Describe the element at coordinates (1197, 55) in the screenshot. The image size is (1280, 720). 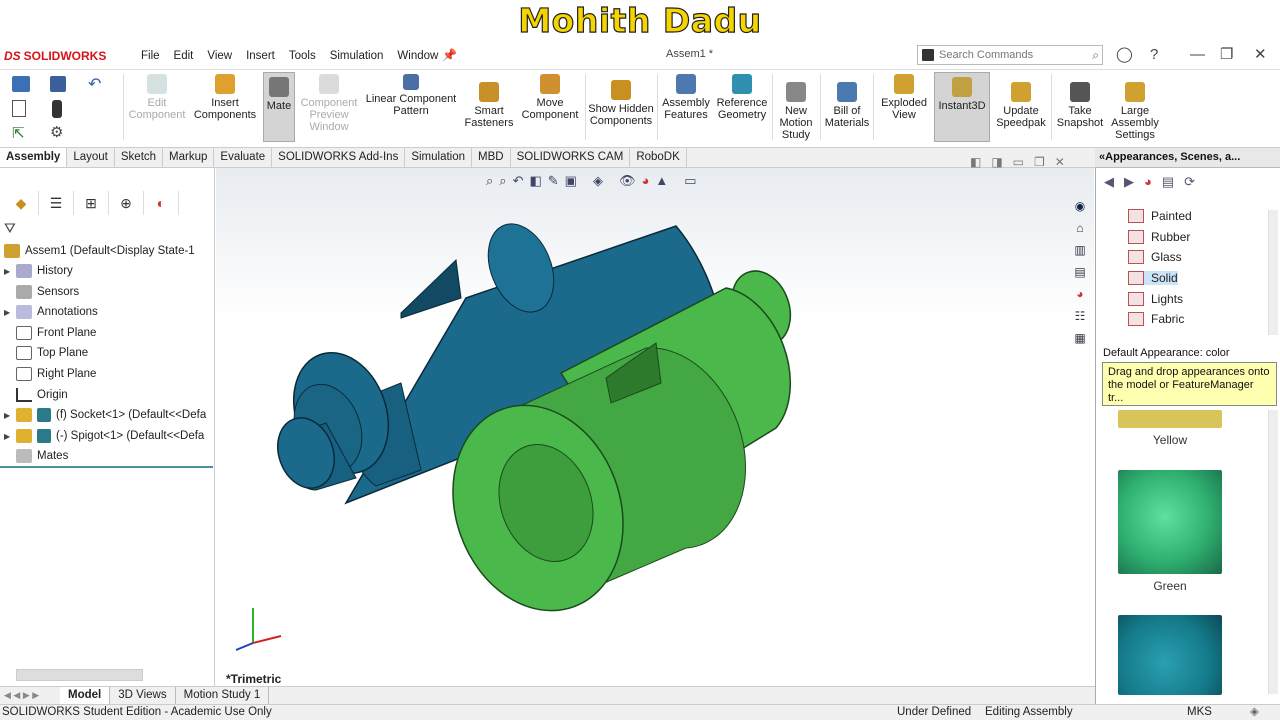
I see `minimize-icon: —` at that location.